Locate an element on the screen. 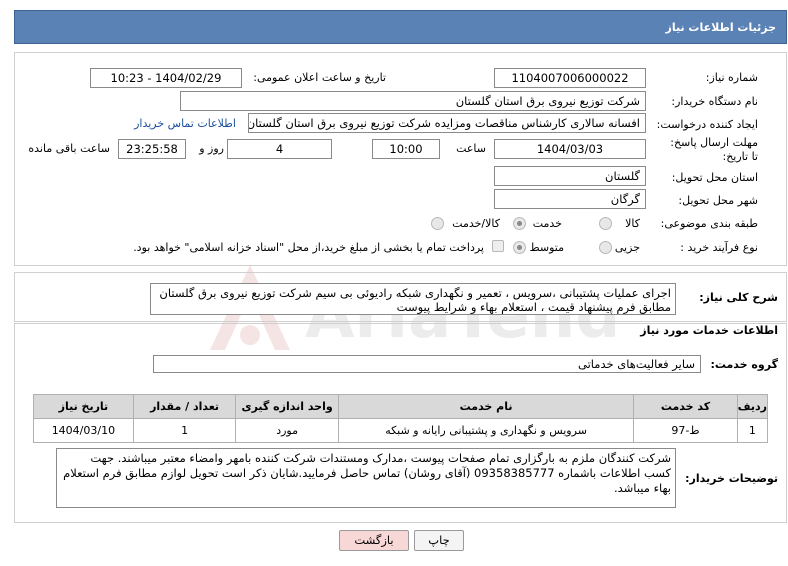 The width and height of the screenshot is (788, 566). province-field: گلستان is located at coordinates (570, 176).